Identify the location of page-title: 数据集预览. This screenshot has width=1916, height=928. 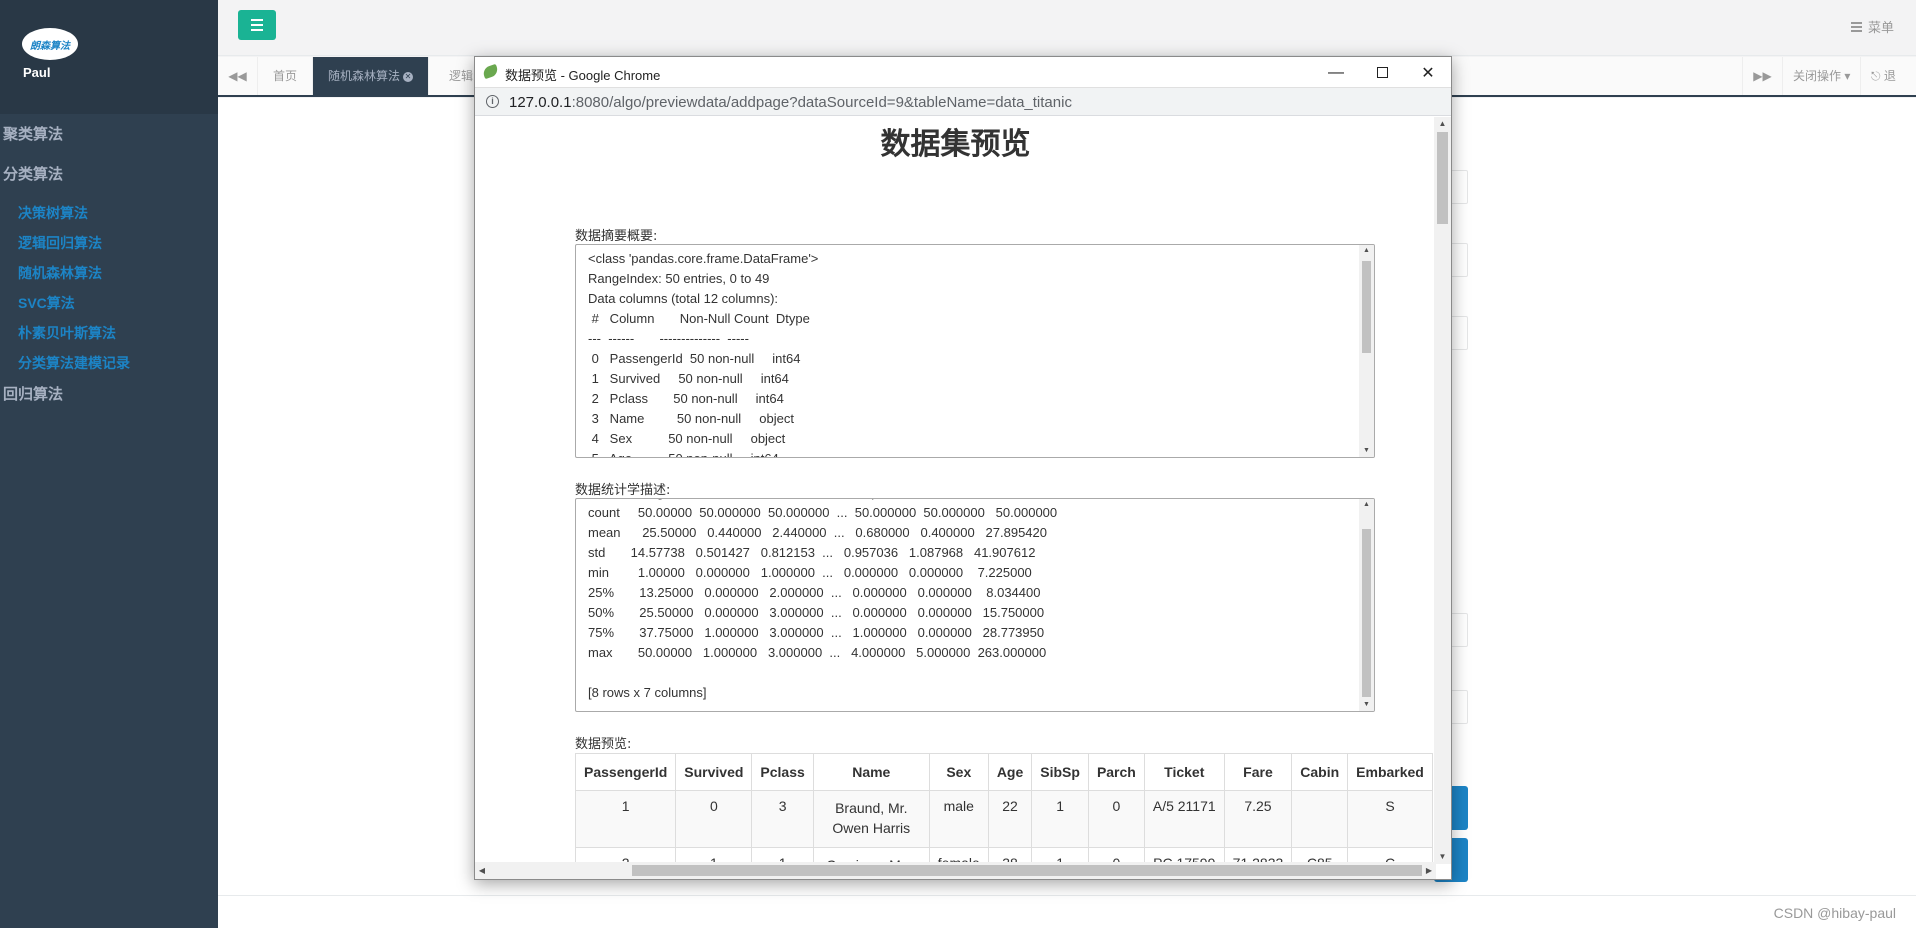
(955, 144).